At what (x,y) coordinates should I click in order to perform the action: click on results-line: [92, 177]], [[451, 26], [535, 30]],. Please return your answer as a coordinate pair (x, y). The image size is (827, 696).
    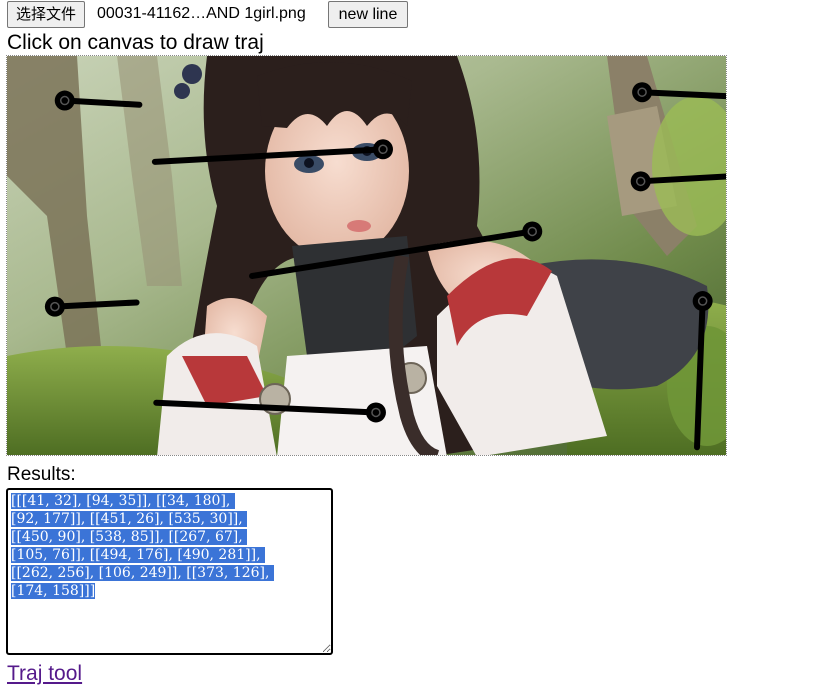
    Looking at the image, I should click on (129, 519).